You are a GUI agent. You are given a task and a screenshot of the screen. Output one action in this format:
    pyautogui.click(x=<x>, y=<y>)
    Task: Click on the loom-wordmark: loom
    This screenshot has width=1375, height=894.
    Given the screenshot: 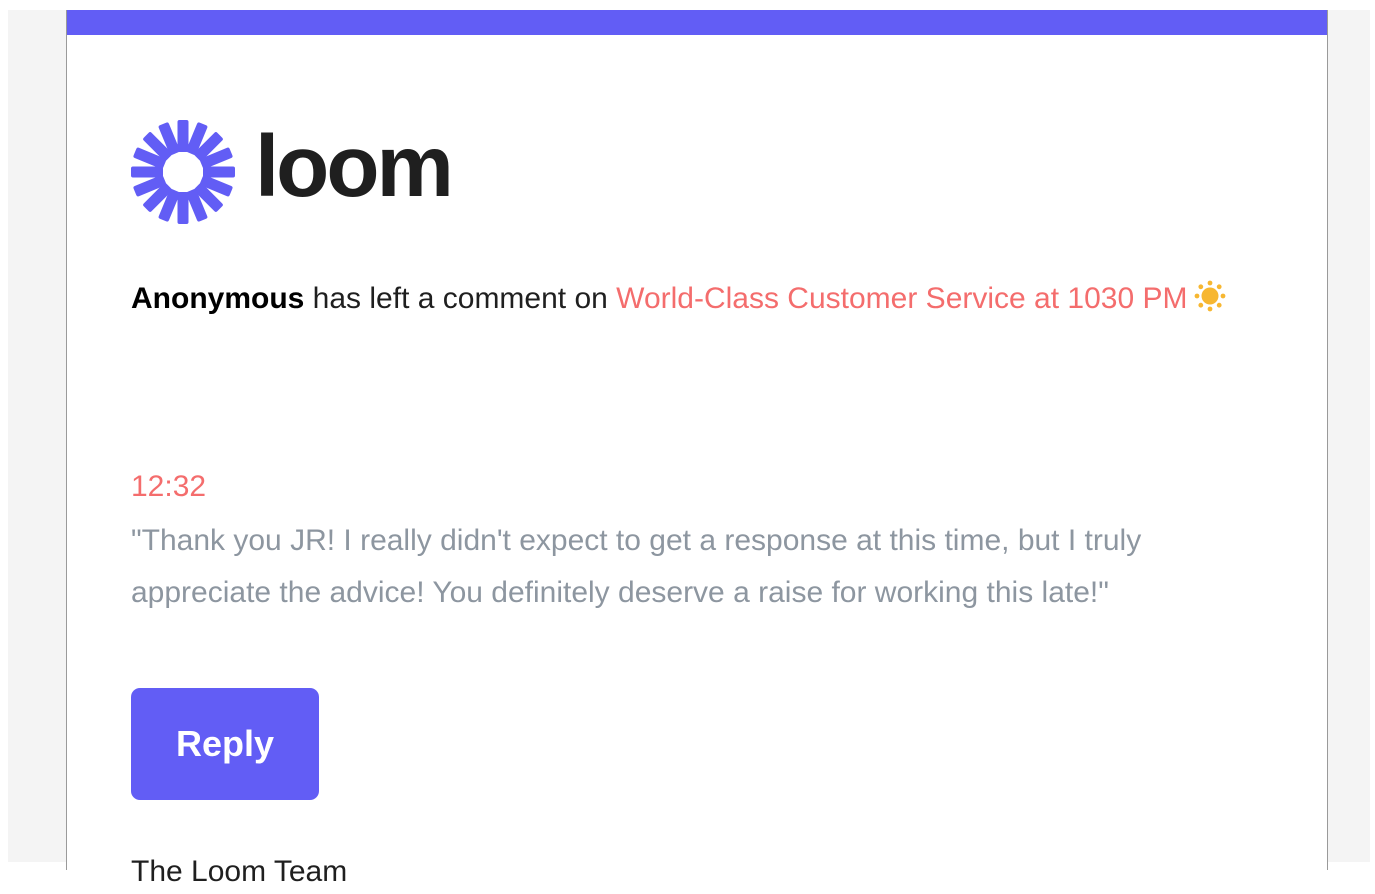 What is the action you would take?
    pyautogui.click(x=354, y=166)
    